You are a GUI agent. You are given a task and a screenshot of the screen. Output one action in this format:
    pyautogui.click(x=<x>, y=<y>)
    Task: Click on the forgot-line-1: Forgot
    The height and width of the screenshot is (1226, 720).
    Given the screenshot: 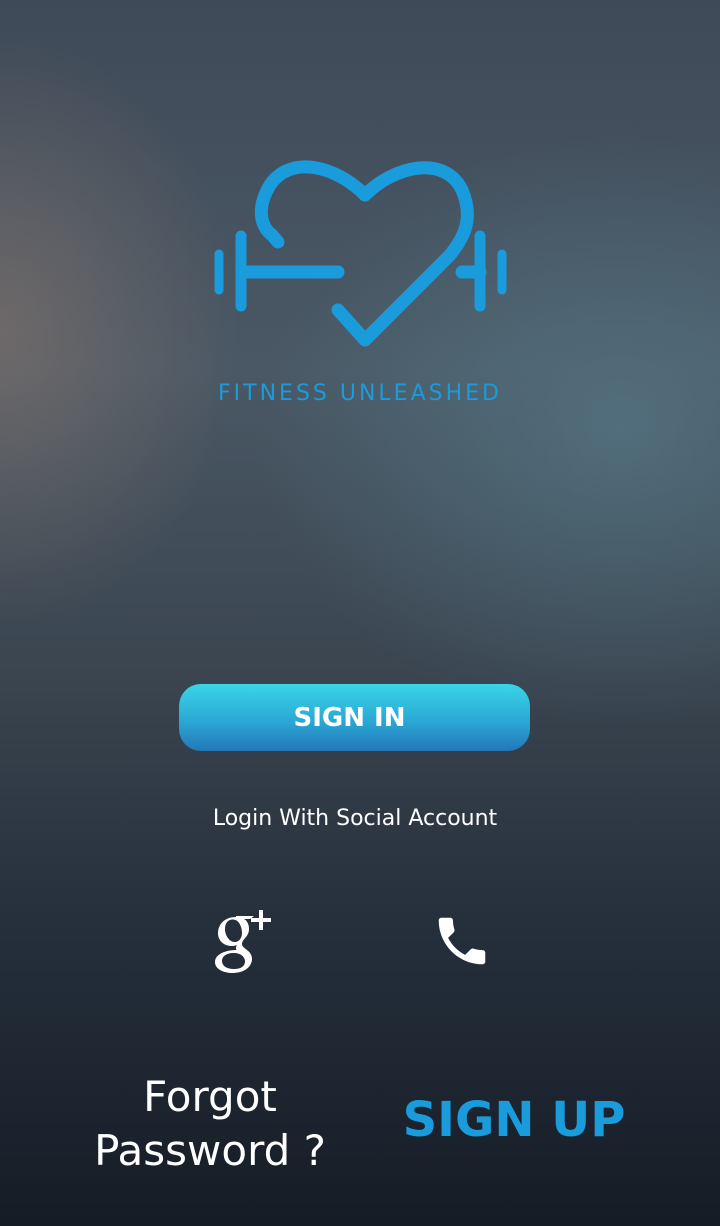 What is the action you would take?
    pyautogui.click(x=210, y=1096)
    